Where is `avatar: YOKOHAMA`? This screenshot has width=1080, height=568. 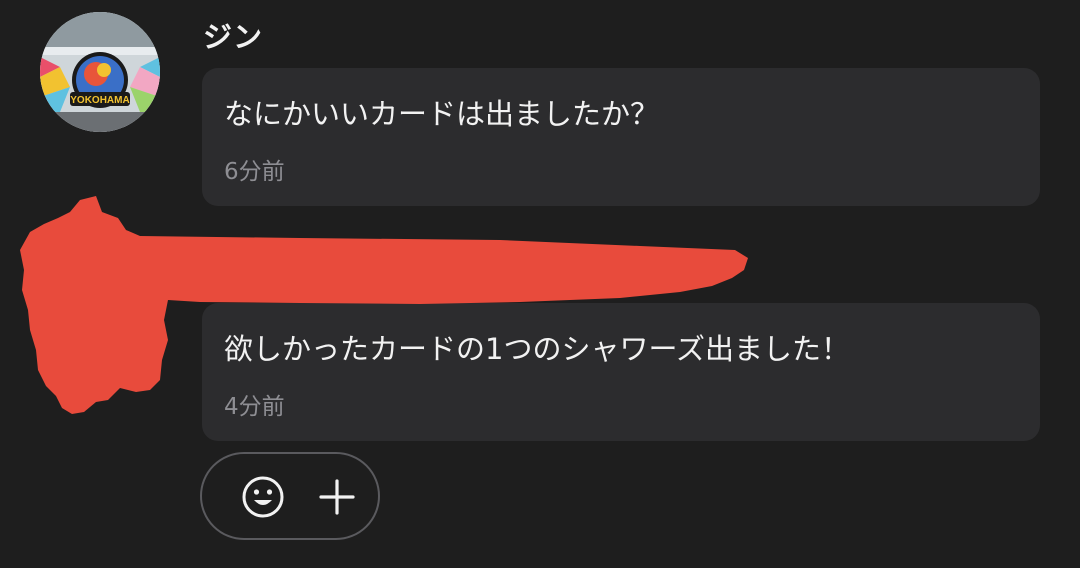 avatar: YOKOHAMA is located at coordinates (100, 72).